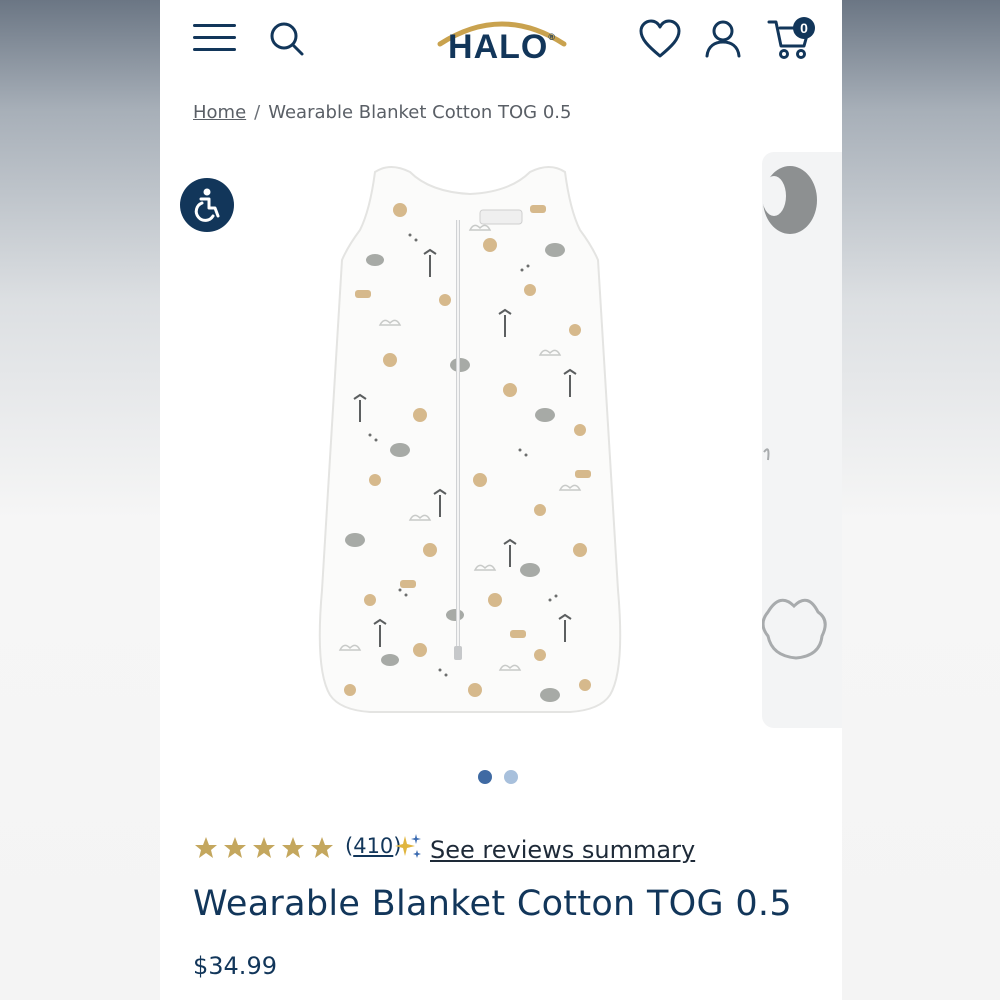 The image size is (1000, 1000). I want to click on cart-count-badge: 0, so click(804, 28).